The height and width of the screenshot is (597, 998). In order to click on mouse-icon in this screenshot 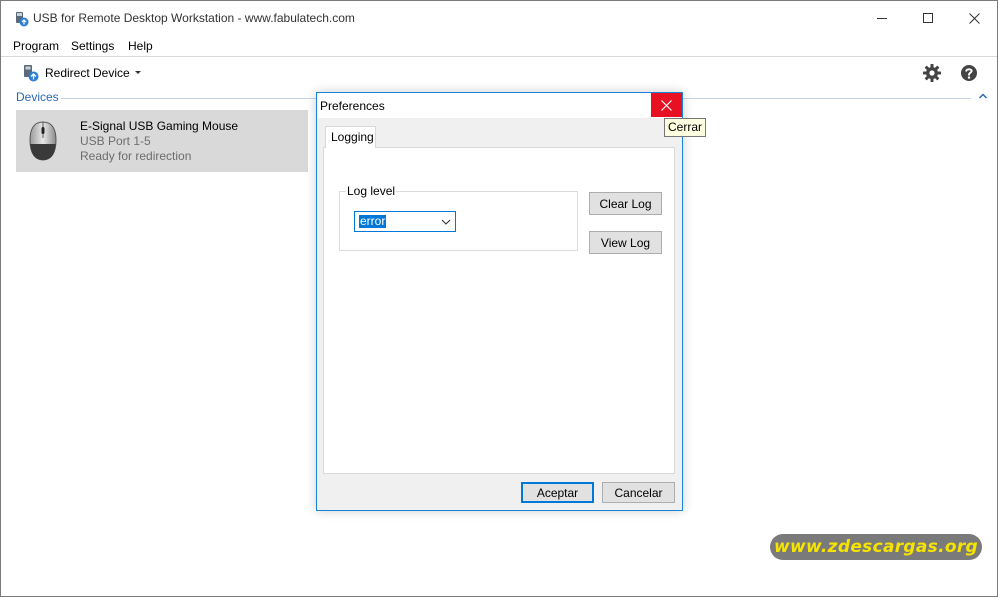, I will do `click(43, 141)`.